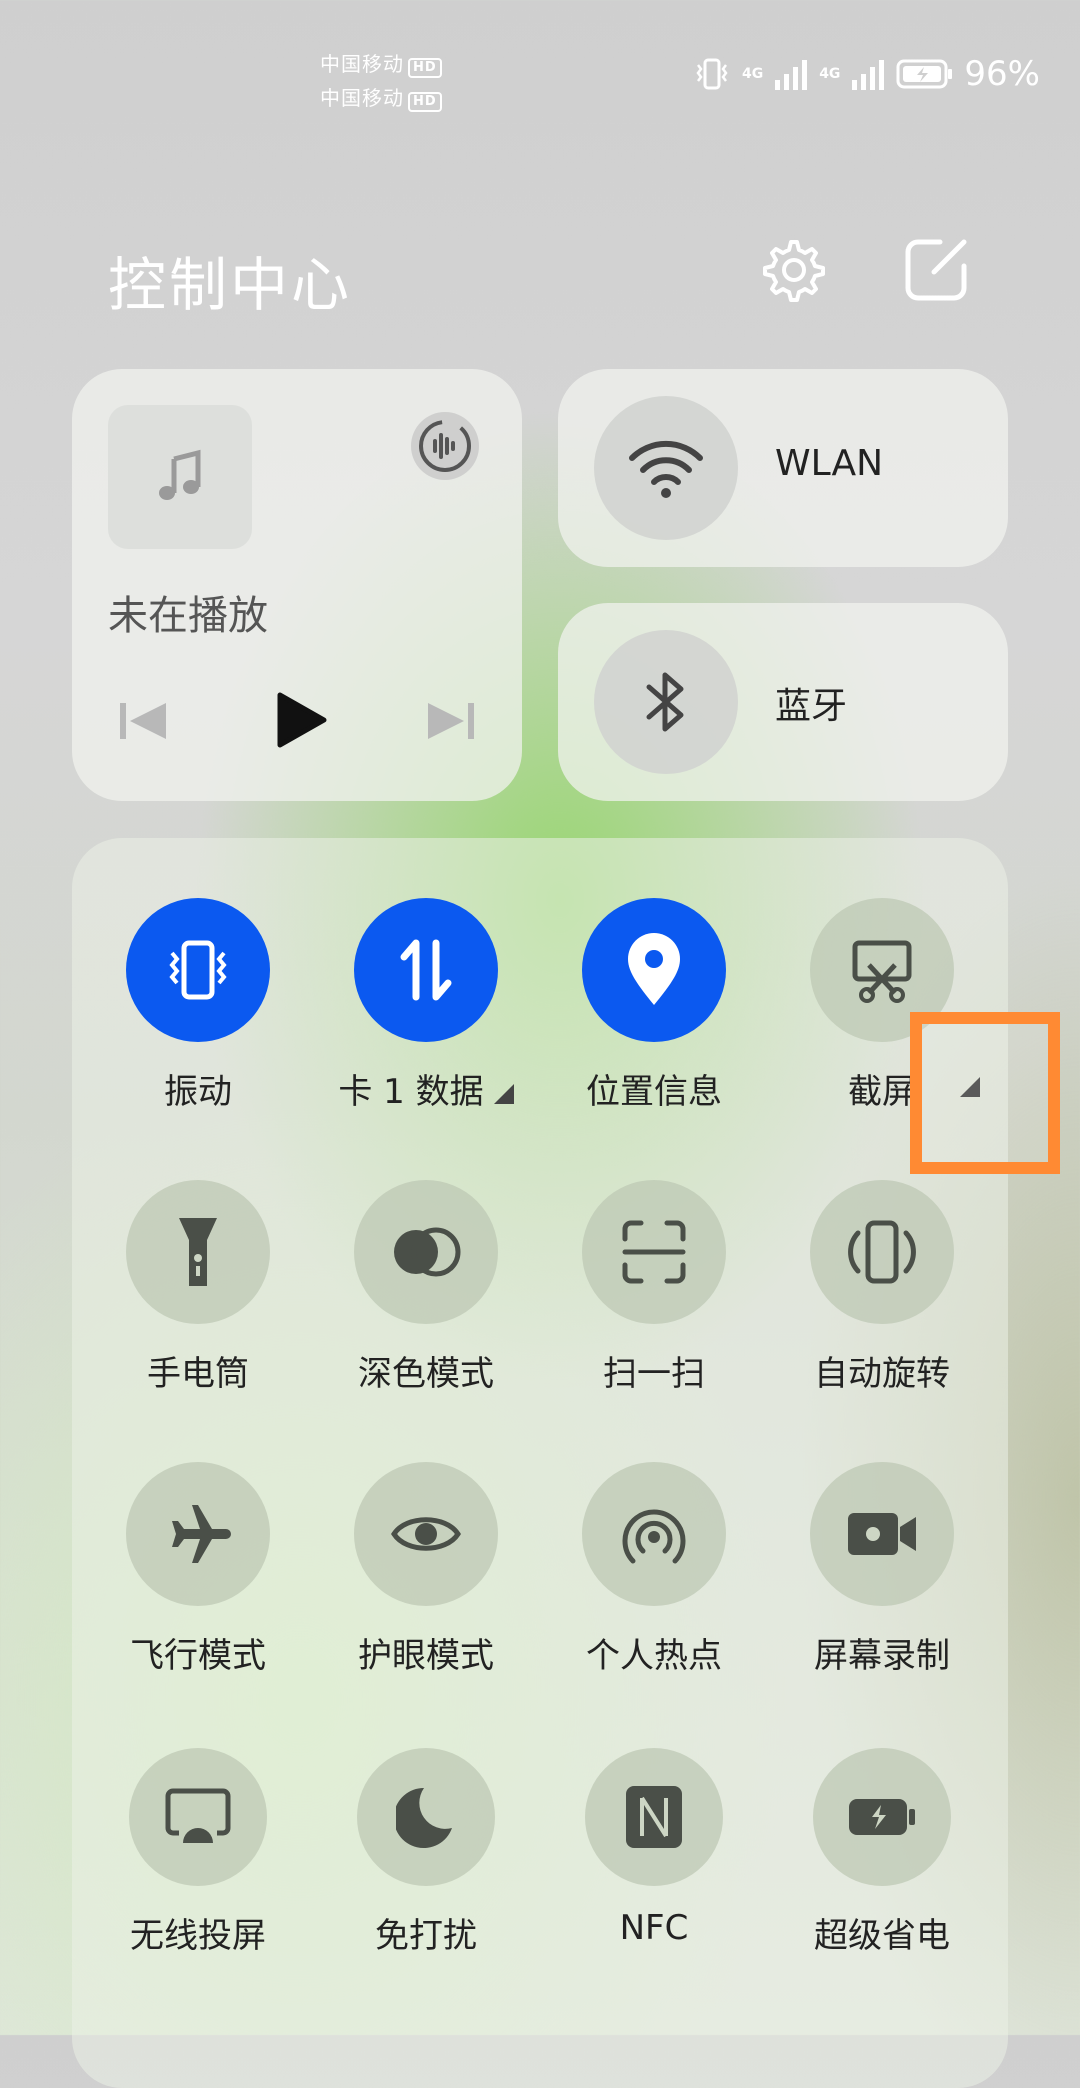 The height and width of the screenshot is (2088, 1080). I want to click on bluetooth-card: 蓝牙, so click(783, 702).